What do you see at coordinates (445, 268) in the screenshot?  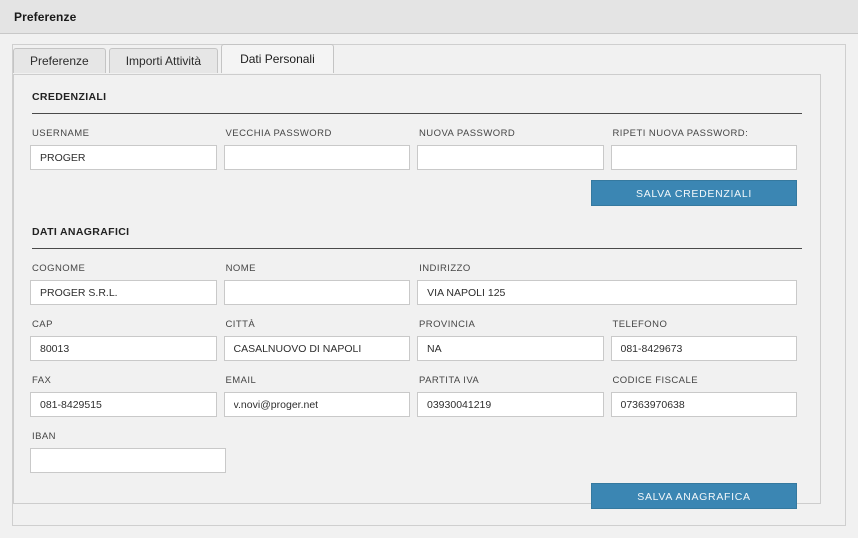 I see `field-indirizzo-label: INDIRIZZO` at bounding box center [445, 268].